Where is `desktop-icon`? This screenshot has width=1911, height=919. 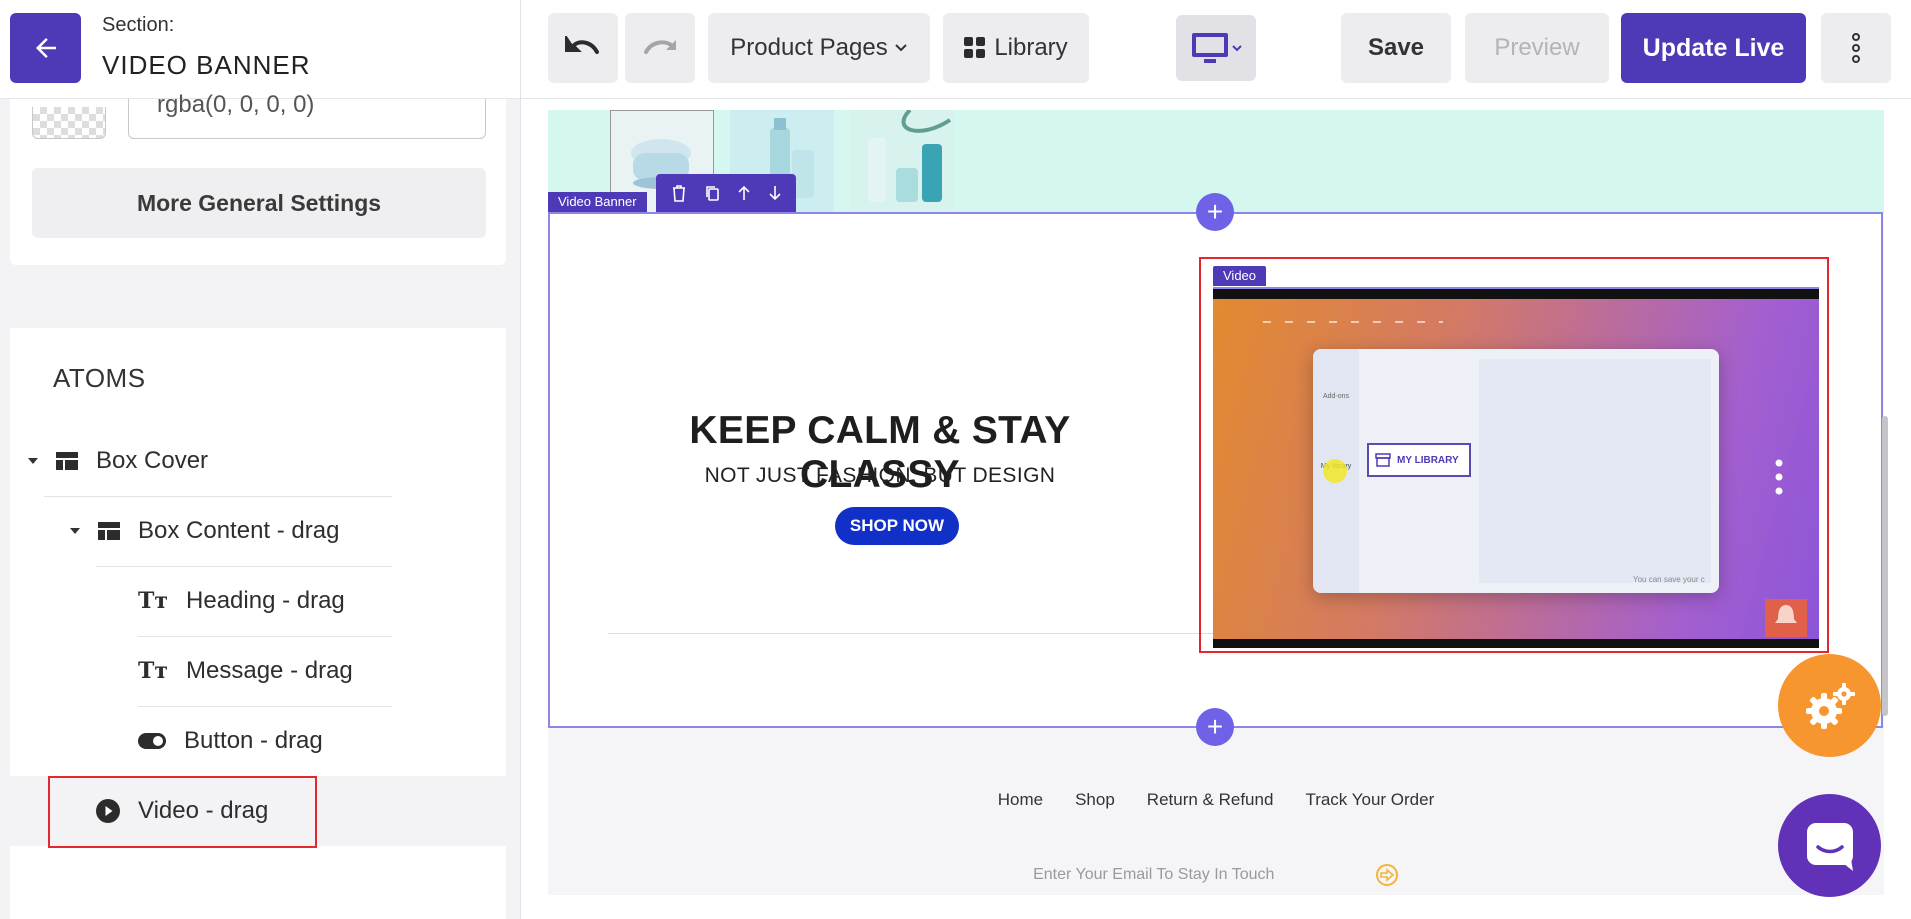
desktop-icon is located at coordinates (1210, 48).